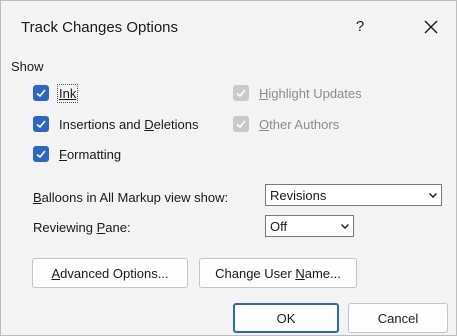 This screenshot has width=457, height=336. I want to click on ink-checkbox: Ink, so click(56, 93).